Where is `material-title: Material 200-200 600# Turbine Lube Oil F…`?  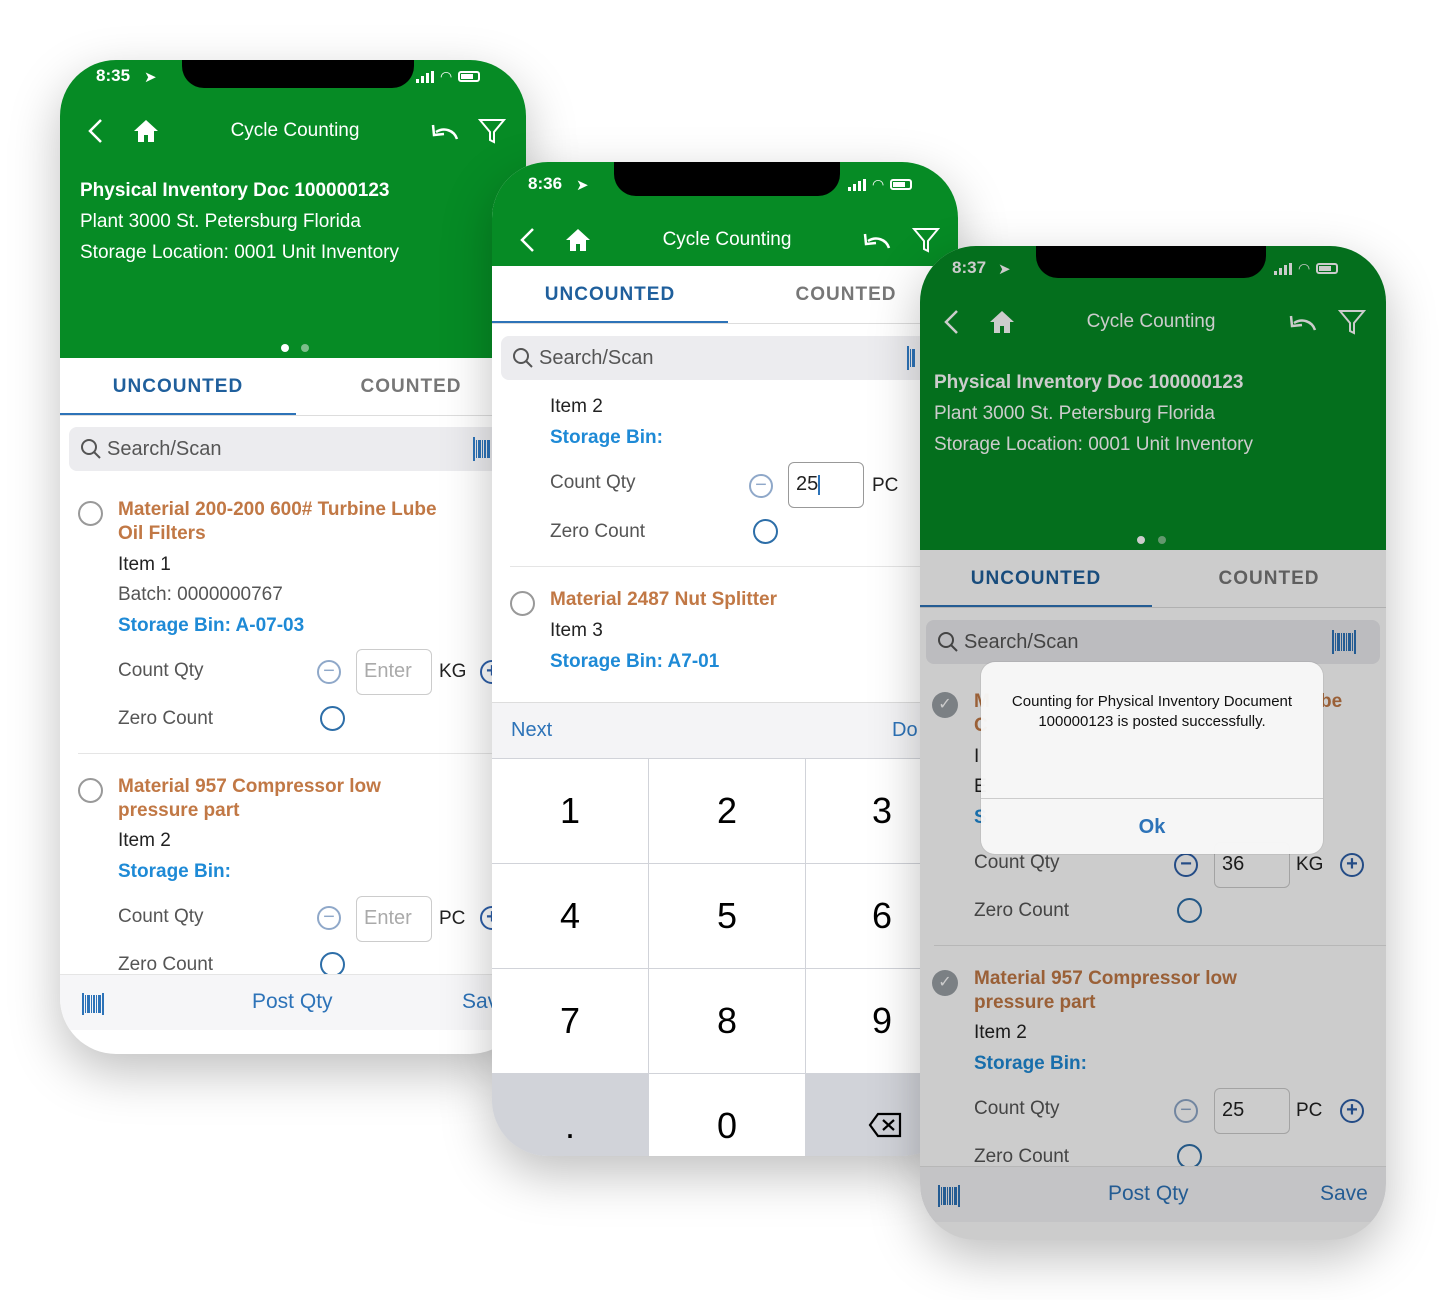
material-title: Material 200-200 600# Turbine Lube Oil F… is located at coordinates (318, 522).